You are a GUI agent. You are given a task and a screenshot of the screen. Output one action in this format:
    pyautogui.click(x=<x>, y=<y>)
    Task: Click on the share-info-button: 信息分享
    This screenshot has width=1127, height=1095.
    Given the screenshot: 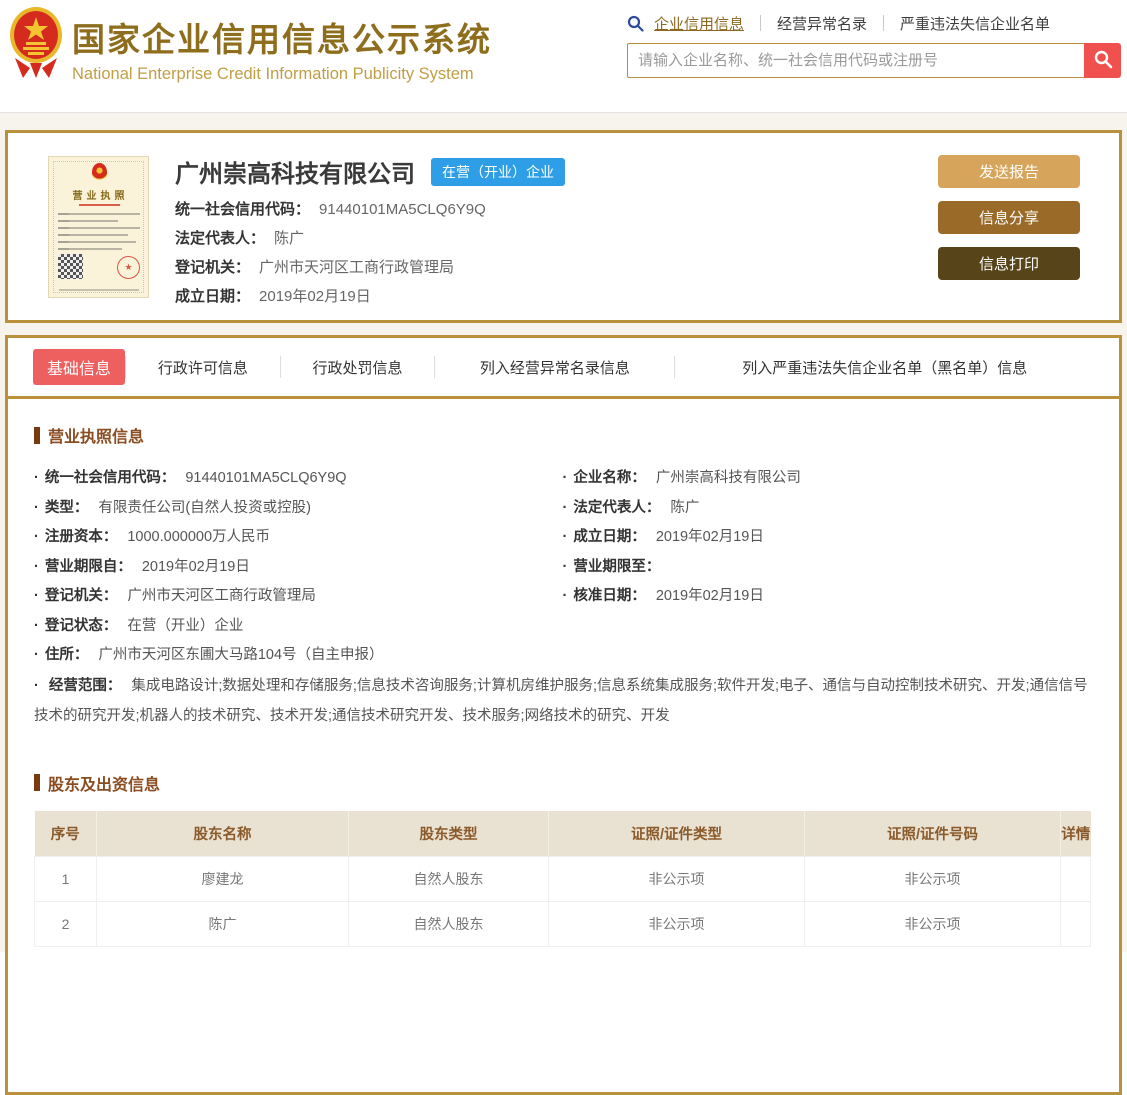 What is the action you would take?
    pyautogui.click(x=1009, y=217)
    